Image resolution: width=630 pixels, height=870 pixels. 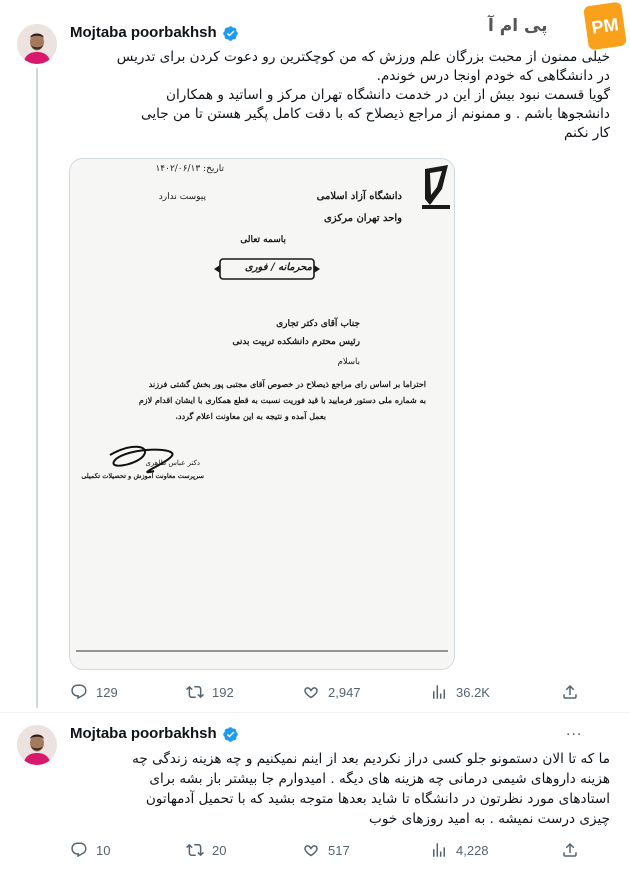 What do you see at coordinates (210, 692) in the screenshot?
I see `retweet-button: 192` at bounding box center [210, 692].